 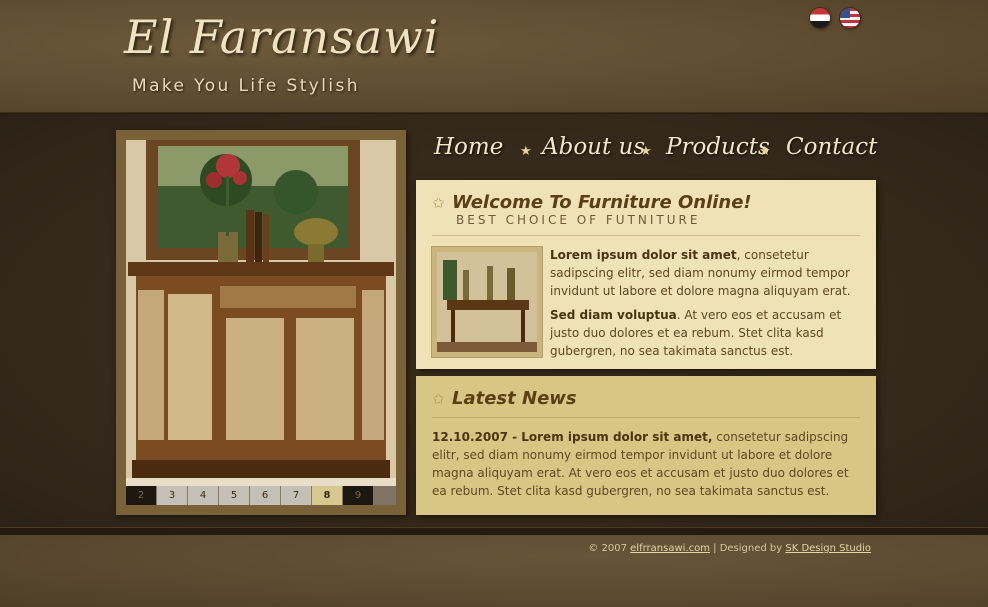 What do you see at coordinates (141, 495) in the screenshot?
I see `pager-item: 2` at bounding box center [141, 495].